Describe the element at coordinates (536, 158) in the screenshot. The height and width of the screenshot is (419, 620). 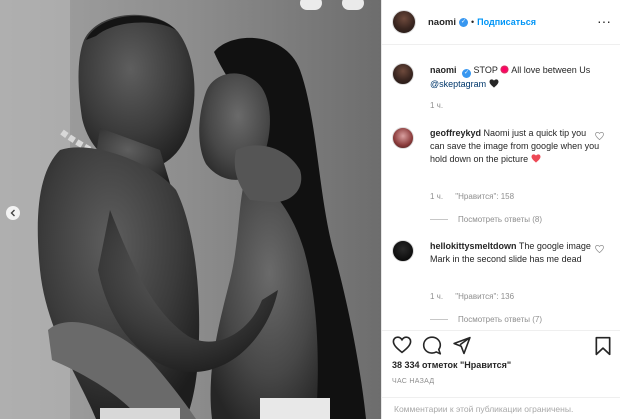
I see `red-heart-icon` at that location.